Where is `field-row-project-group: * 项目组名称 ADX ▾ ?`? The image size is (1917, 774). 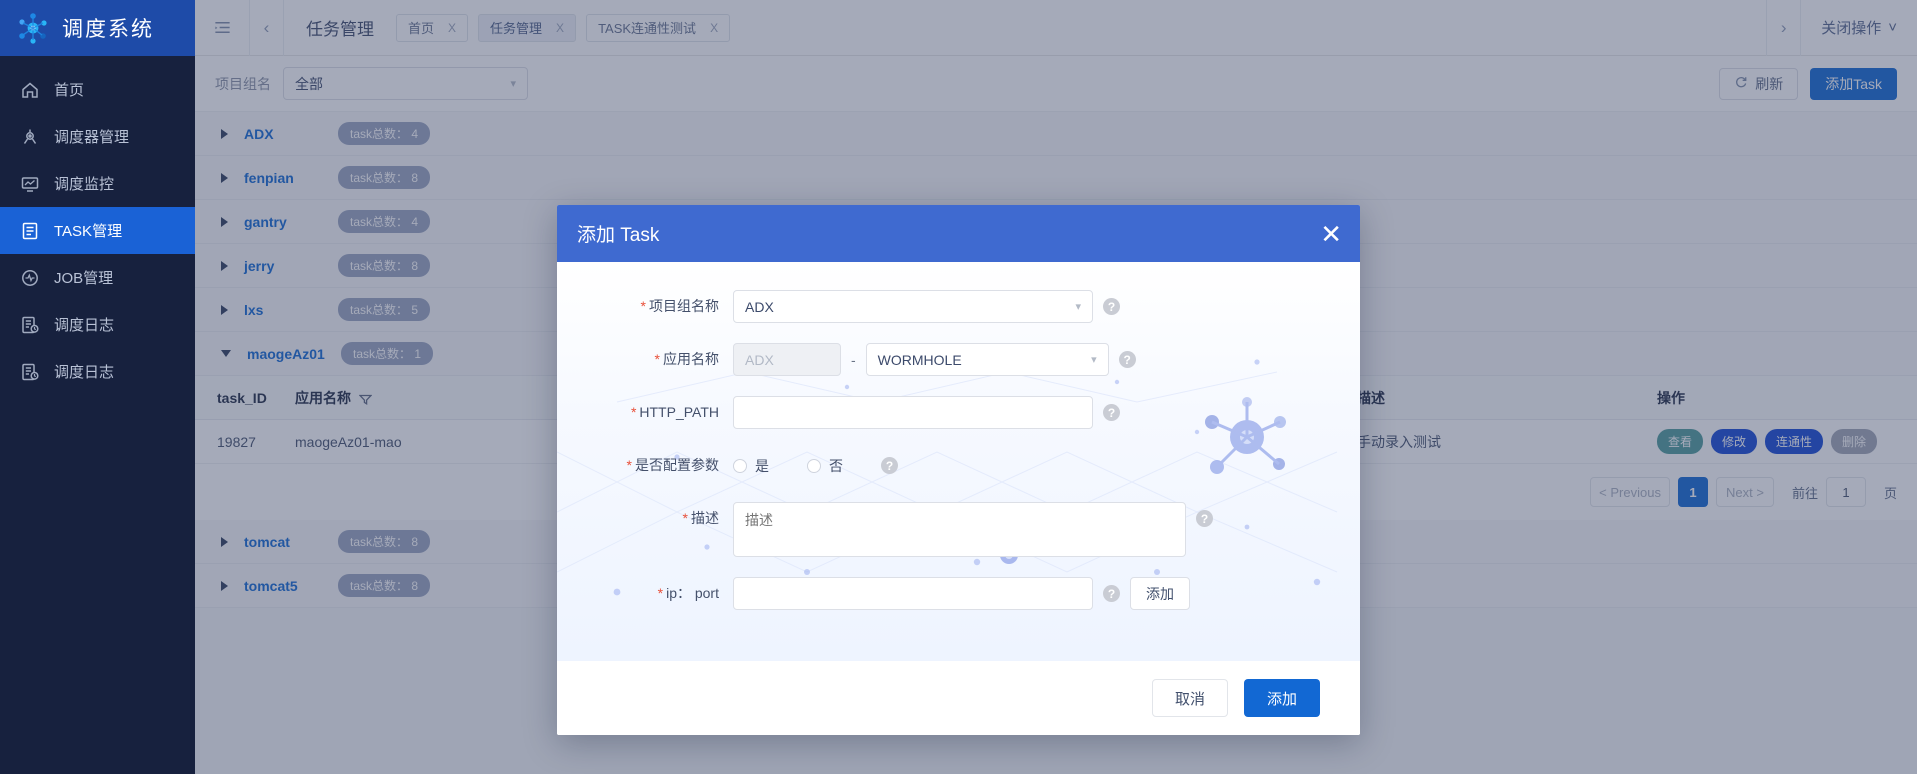 field-row-project-group: * 项目组名称 ADX ▾ ? is located at coordinates (958, 306).